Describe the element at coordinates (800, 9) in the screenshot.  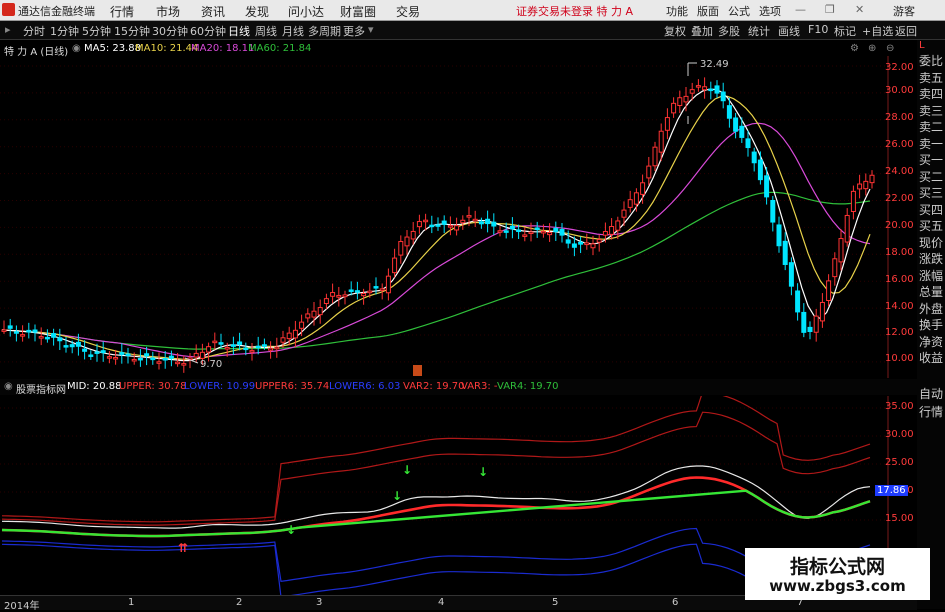
I see `minimize-icon: —` at that location.